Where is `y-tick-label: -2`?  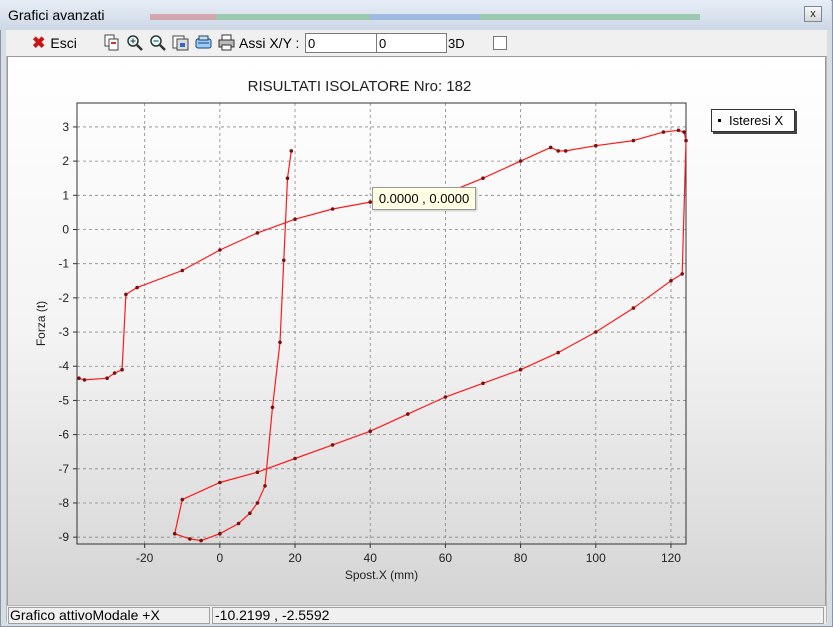 y-tick-label: -2 is located at coordinates (63, 298).